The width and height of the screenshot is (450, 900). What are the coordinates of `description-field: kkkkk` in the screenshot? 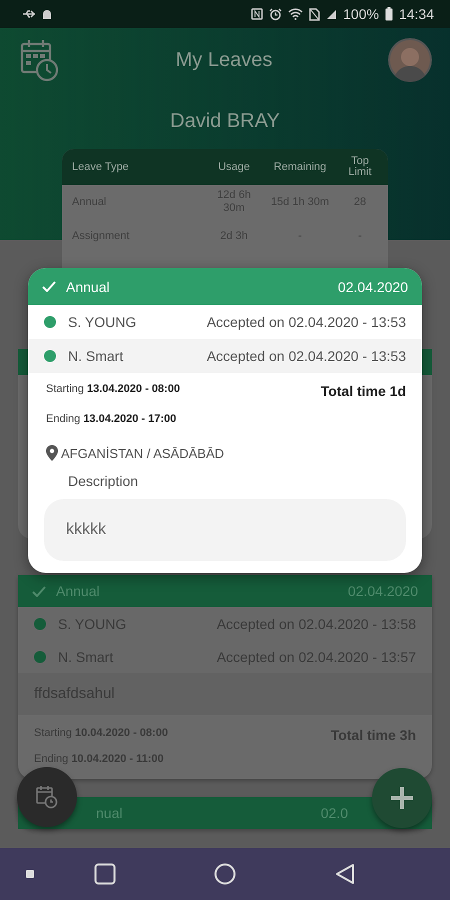 It's located at (225, 530).